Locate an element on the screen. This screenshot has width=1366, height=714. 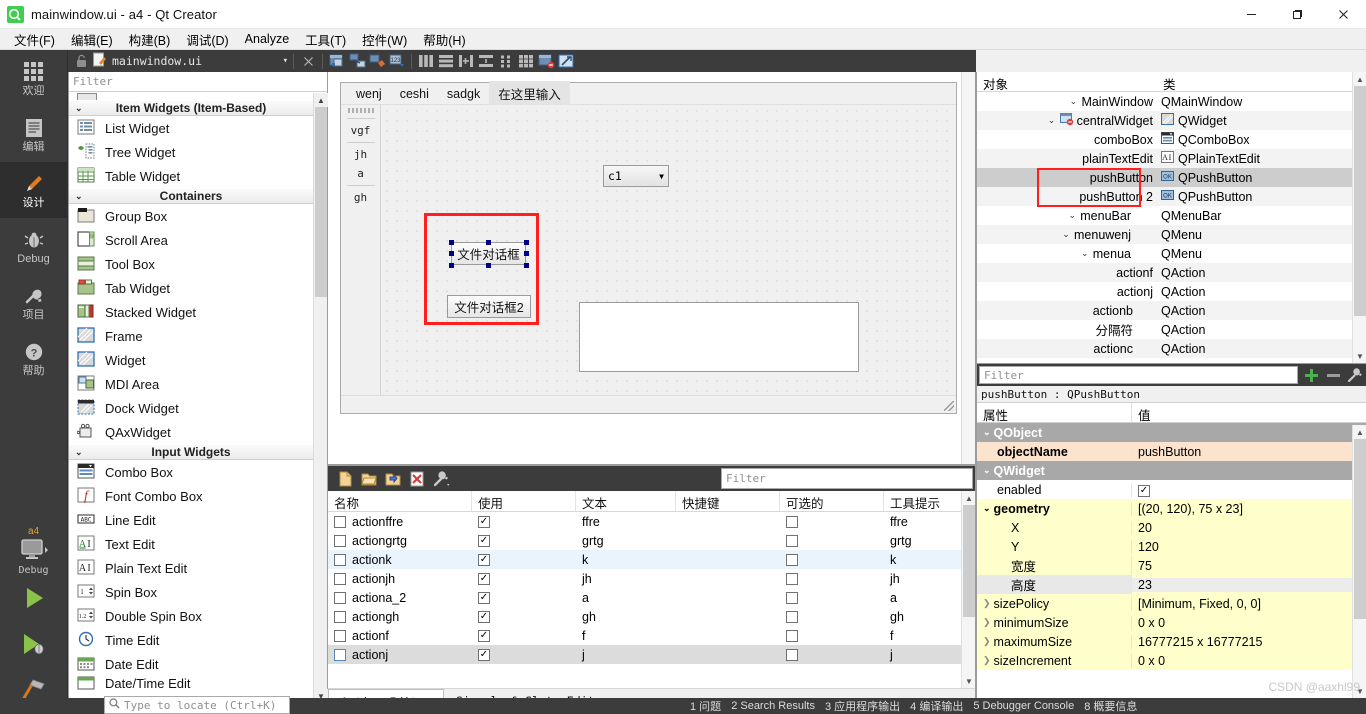
tree-row-actionb: actionb QAction is located at coordinates (1171, 310).